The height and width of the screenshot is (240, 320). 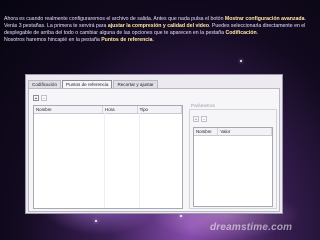 What do you see at coordinates (120, 109) in the screenshot?
I see `column-header-time: Hora` at bounding box center [120, 109].